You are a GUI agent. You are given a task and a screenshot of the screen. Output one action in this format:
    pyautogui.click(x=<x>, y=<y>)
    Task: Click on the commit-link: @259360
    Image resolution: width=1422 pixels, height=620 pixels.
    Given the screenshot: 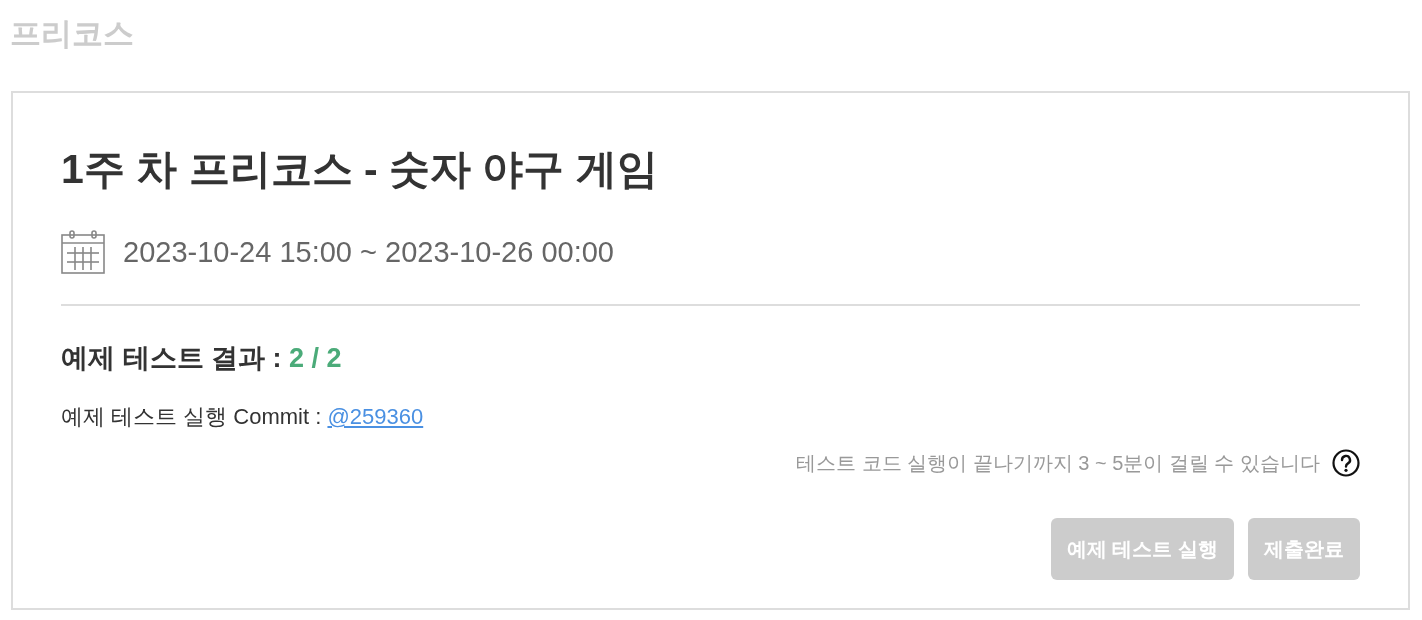 What is the action you would take?
    pyautogui.click(x=375, y=416)
    